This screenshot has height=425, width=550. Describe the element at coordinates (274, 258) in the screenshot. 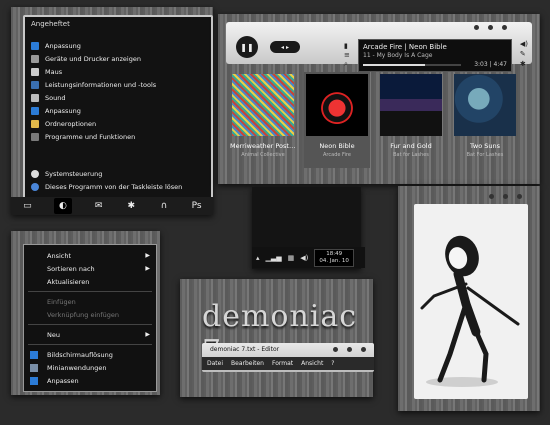

I see `signal-icon: ▁▃▅` at that location.